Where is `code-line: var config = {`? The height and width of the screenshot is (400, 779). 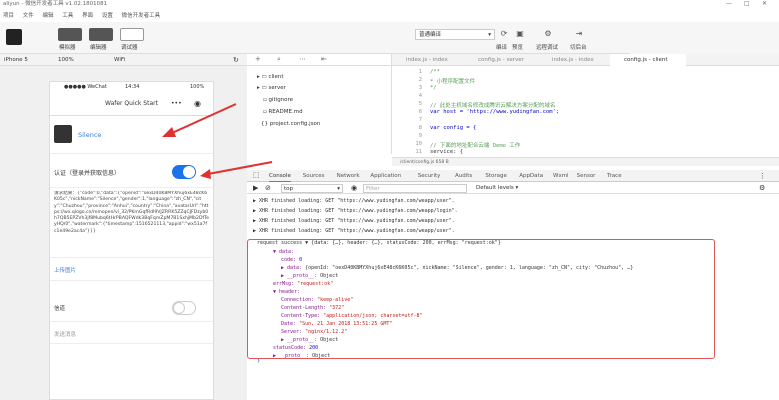 code-line: var config = { is located at coordinates (453, 128).